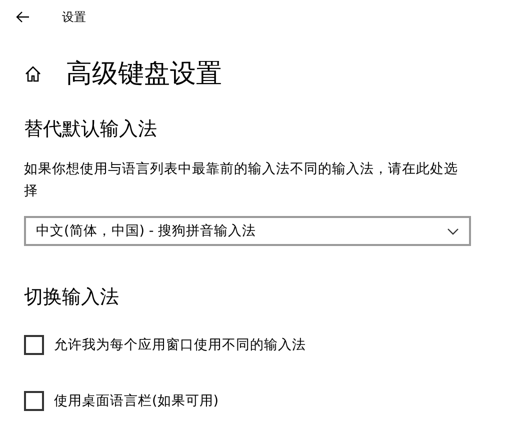 This screenshot has width=506, height=428. Describe the element at coordinates (23, 17) in the screenshot. I see `back-arrow-icon` at that location.